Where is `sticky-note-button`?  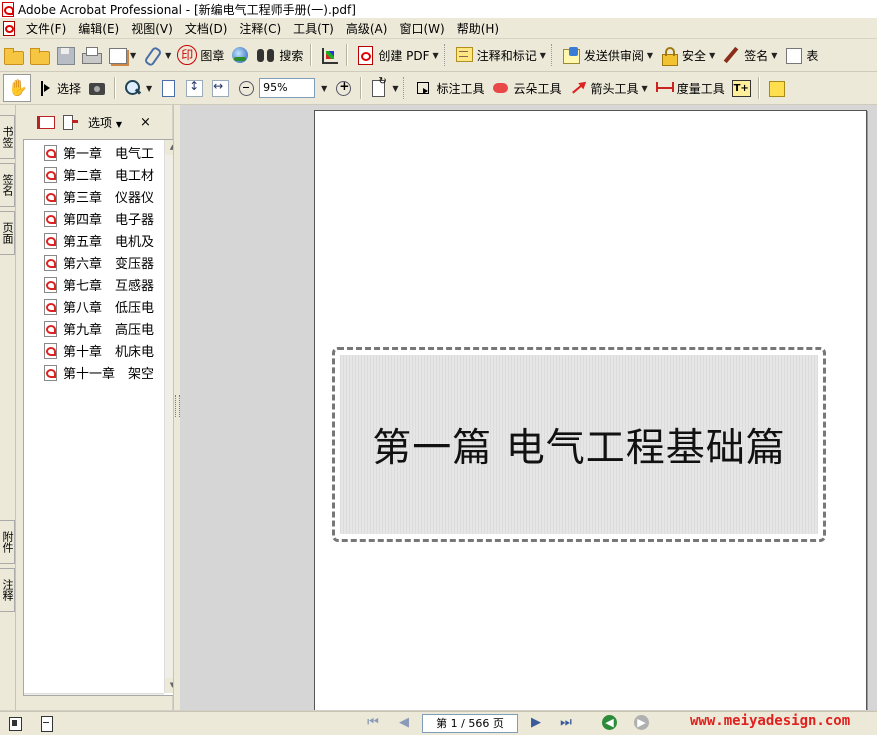 sticky-note-button is located at coordinates (777, 88).